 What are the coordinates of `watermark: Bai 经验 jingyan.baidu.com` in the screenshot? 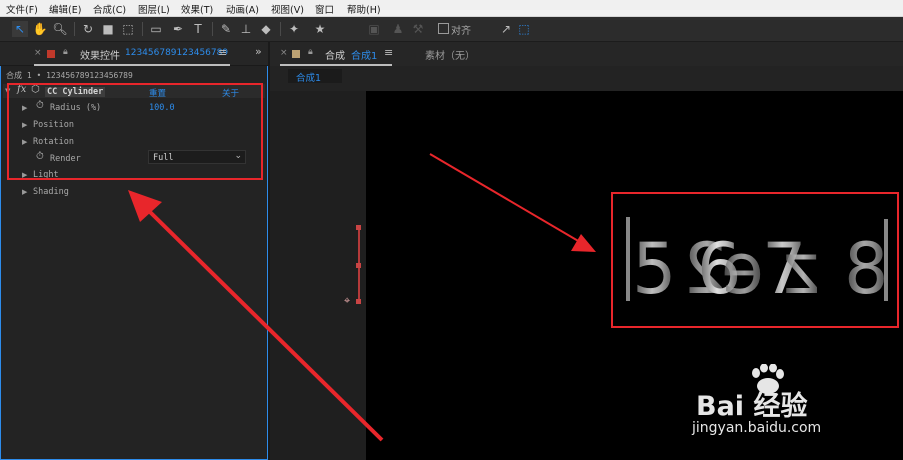 It's located at (774, 402).